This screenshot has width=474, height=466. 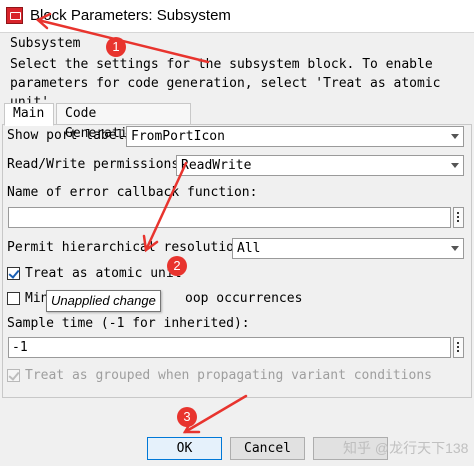 I want to click on annotation-marker-2: 2, so click(x=177, y=266).